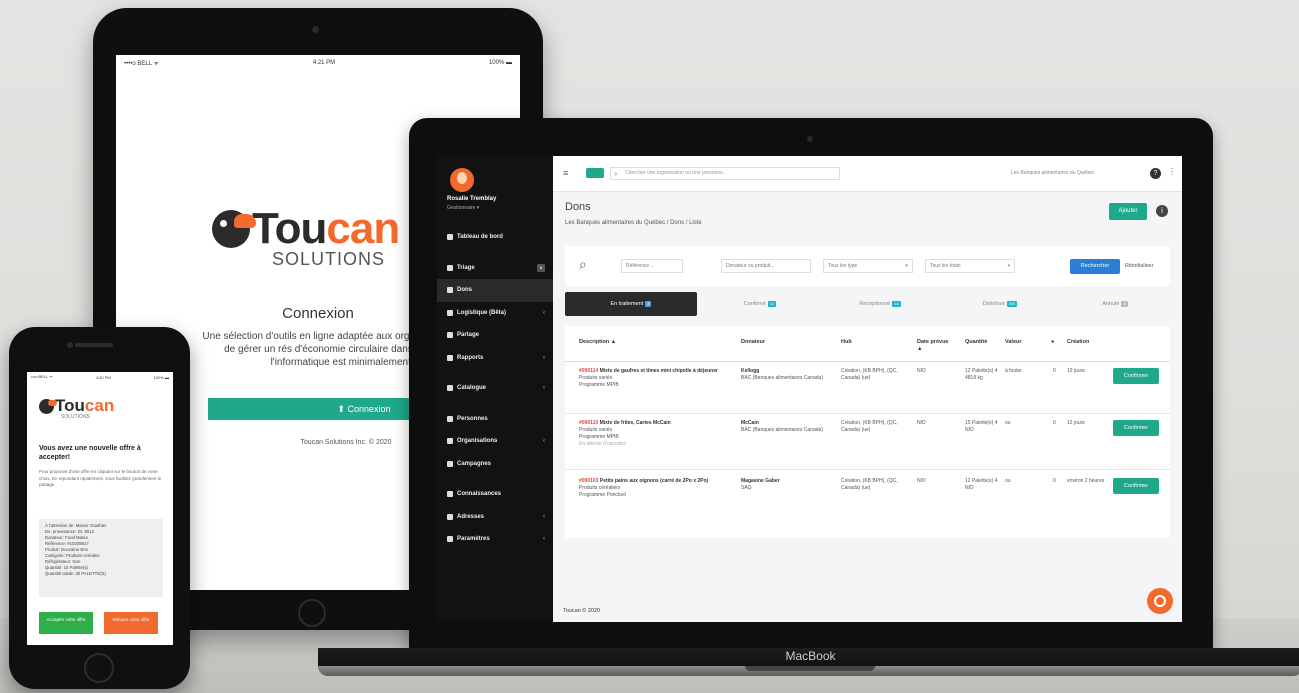 The width and height of the screenshot is (1299, 693). Describe the element at coordinates (450, 539) in the screenshot. I see `gear-icon` at that location.